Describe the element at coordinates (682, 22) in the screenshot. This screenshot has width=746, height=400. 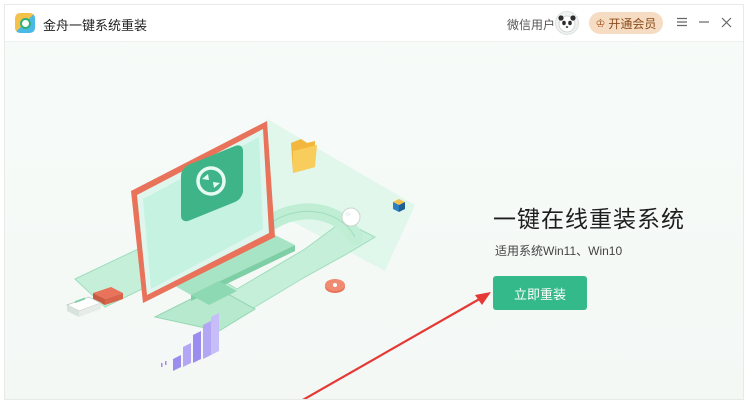
I see `menu-icon` at that location.